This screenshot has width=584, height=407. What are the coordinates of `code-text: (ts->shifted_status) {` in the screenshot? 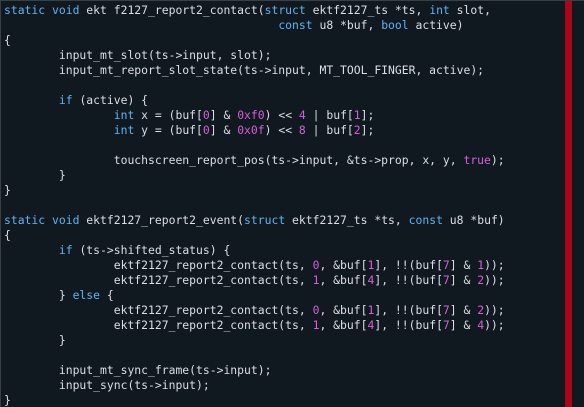 It's located at (151, 250).